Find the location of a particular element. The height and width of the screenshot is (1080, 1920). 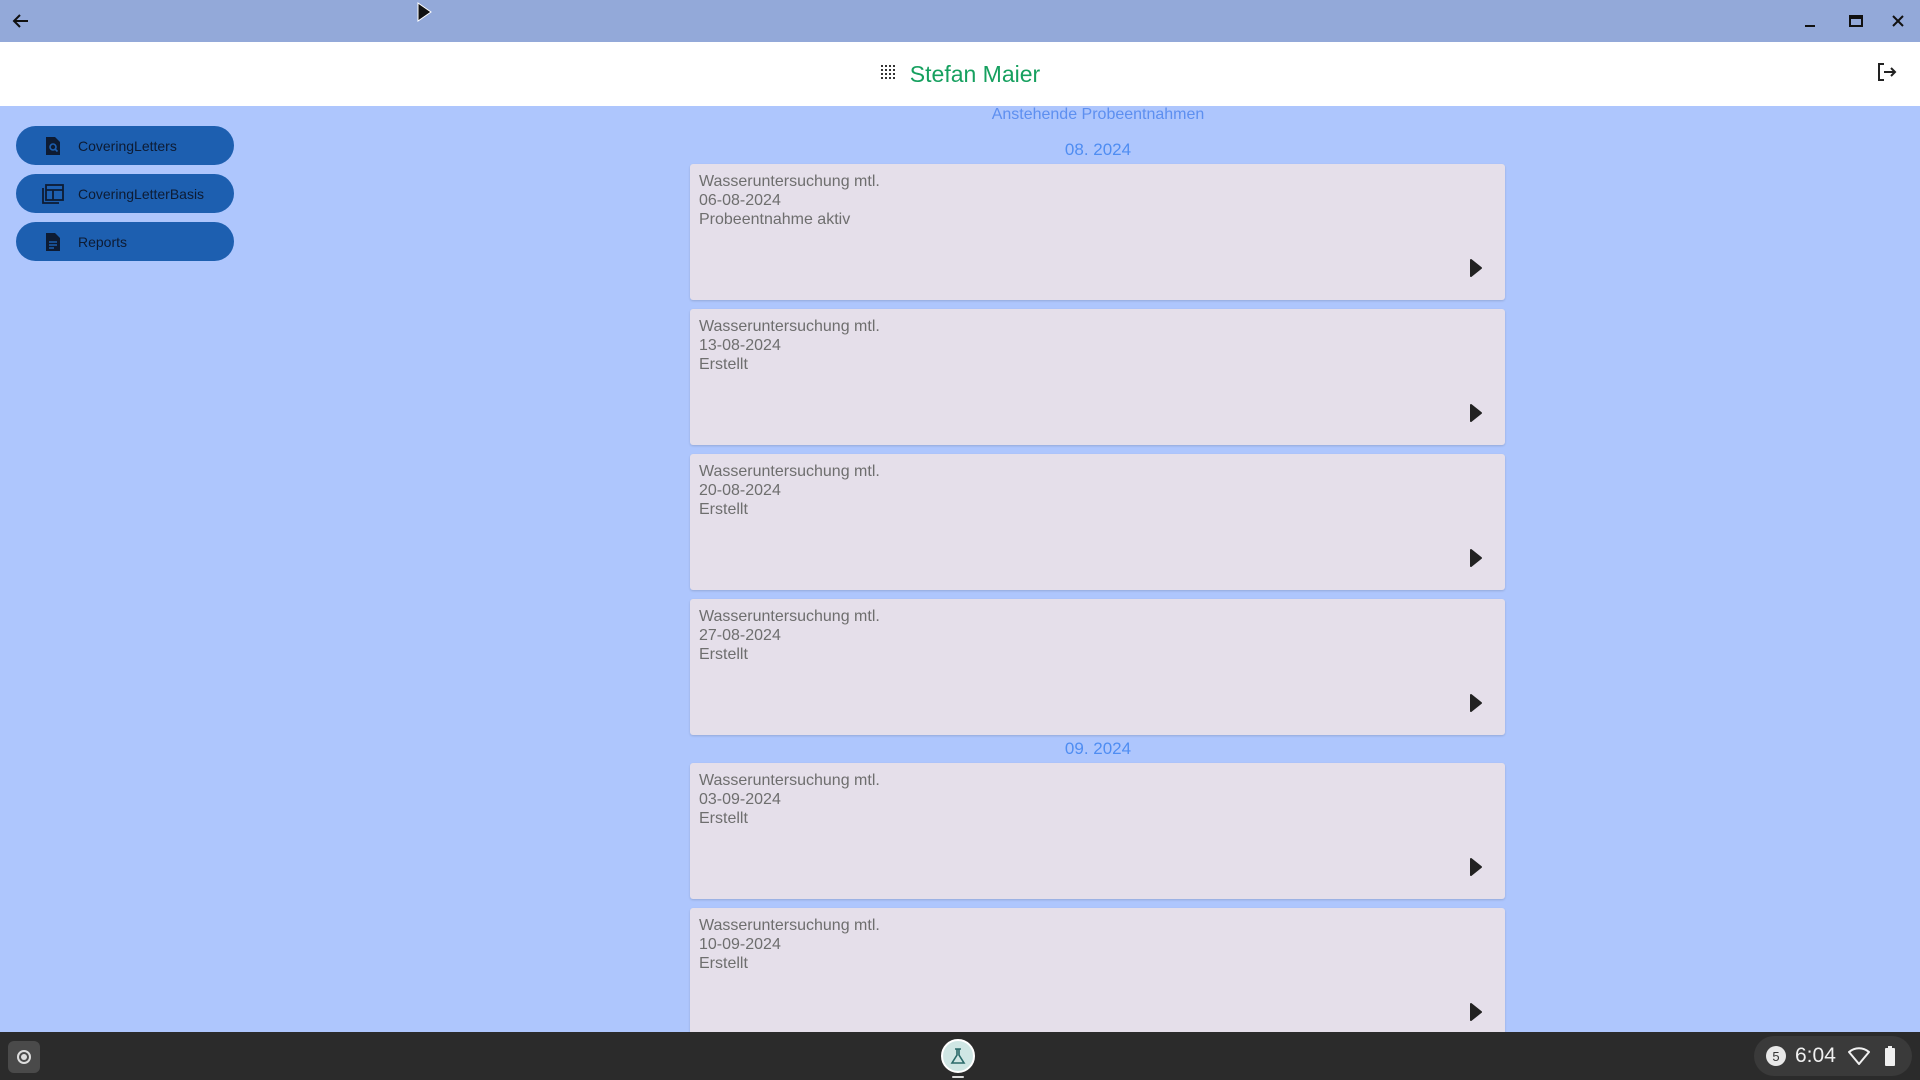

grid-icon is located at coordinates (888, 74).